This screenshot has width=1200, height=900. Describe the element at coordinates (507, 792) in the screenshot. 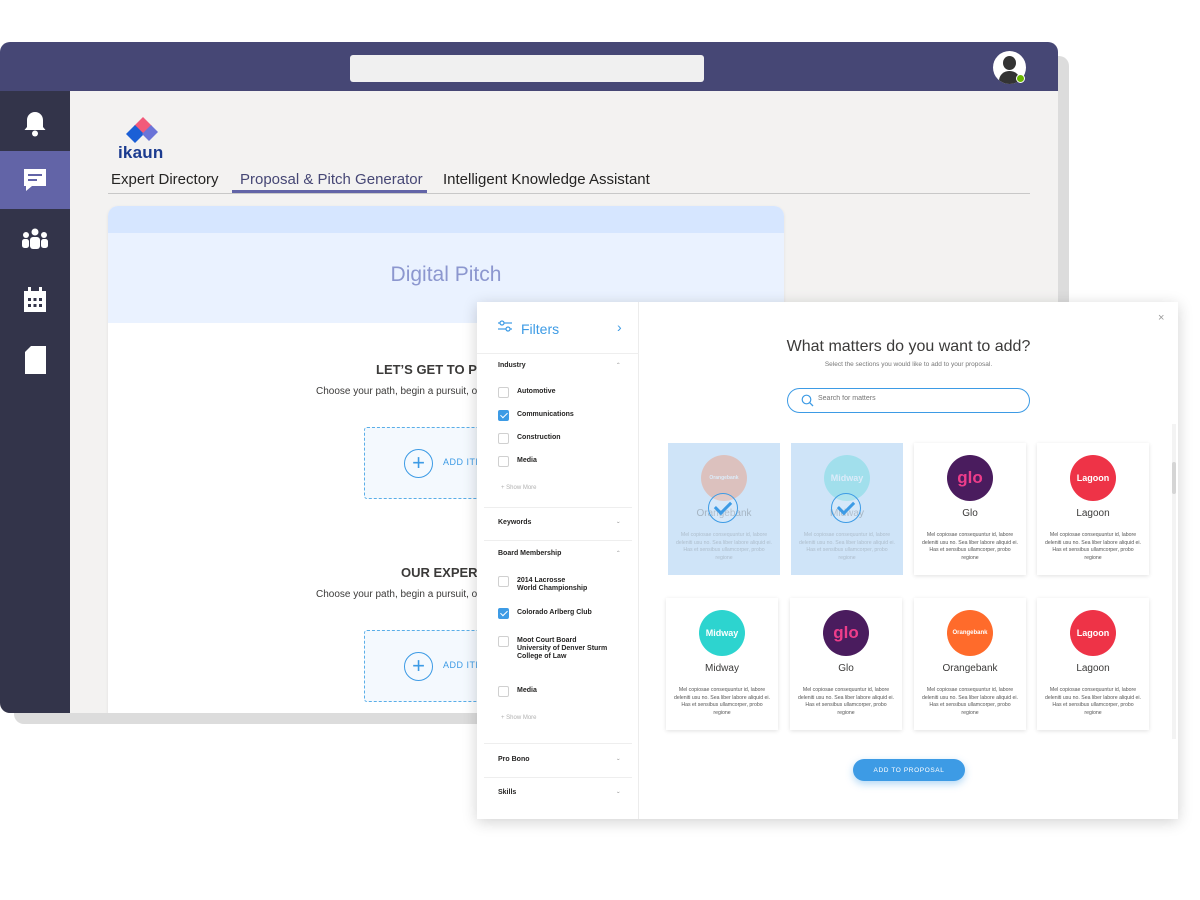

I see `filter-group-skills: Skills` at that location.